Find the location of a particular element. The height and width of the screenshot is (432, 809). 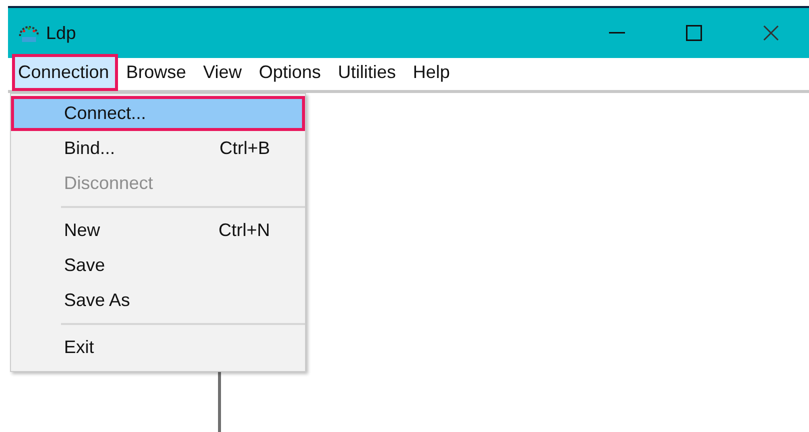

window-title: Ldp is located at coordinates (61, 33).